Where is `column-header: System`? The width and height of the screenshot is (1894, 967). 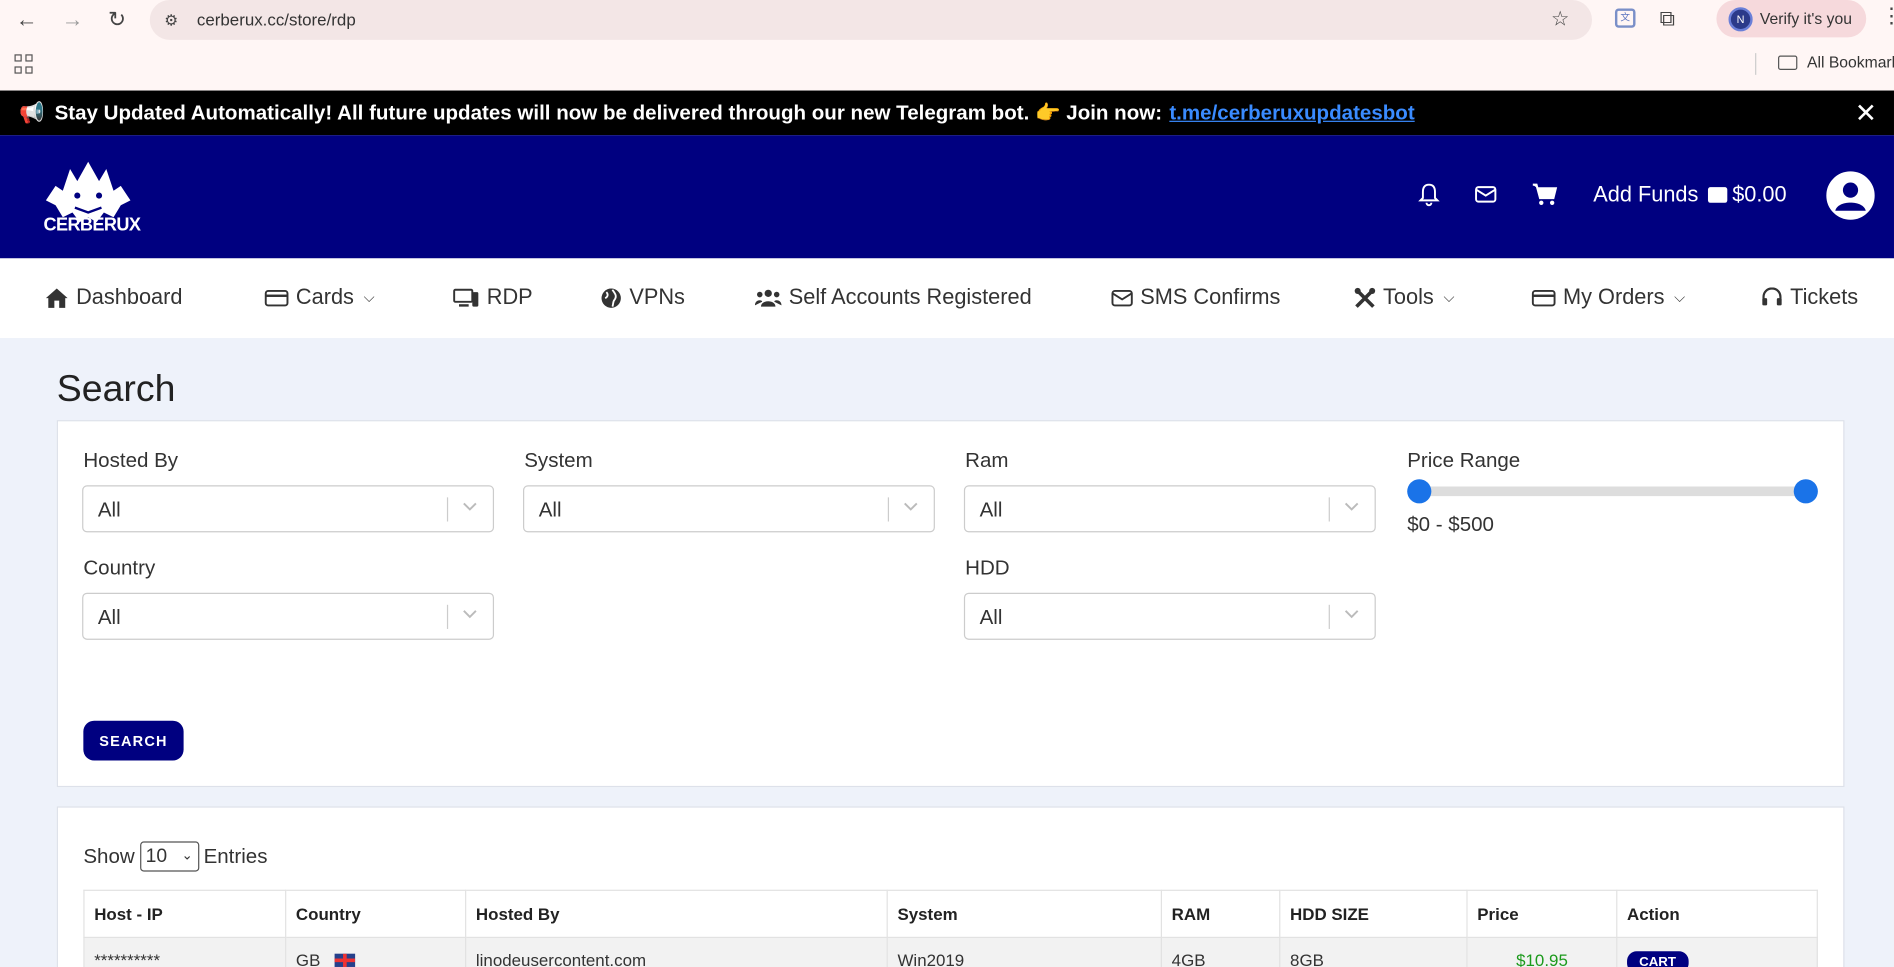 column-header: System is located at coordinates (1024, 913).